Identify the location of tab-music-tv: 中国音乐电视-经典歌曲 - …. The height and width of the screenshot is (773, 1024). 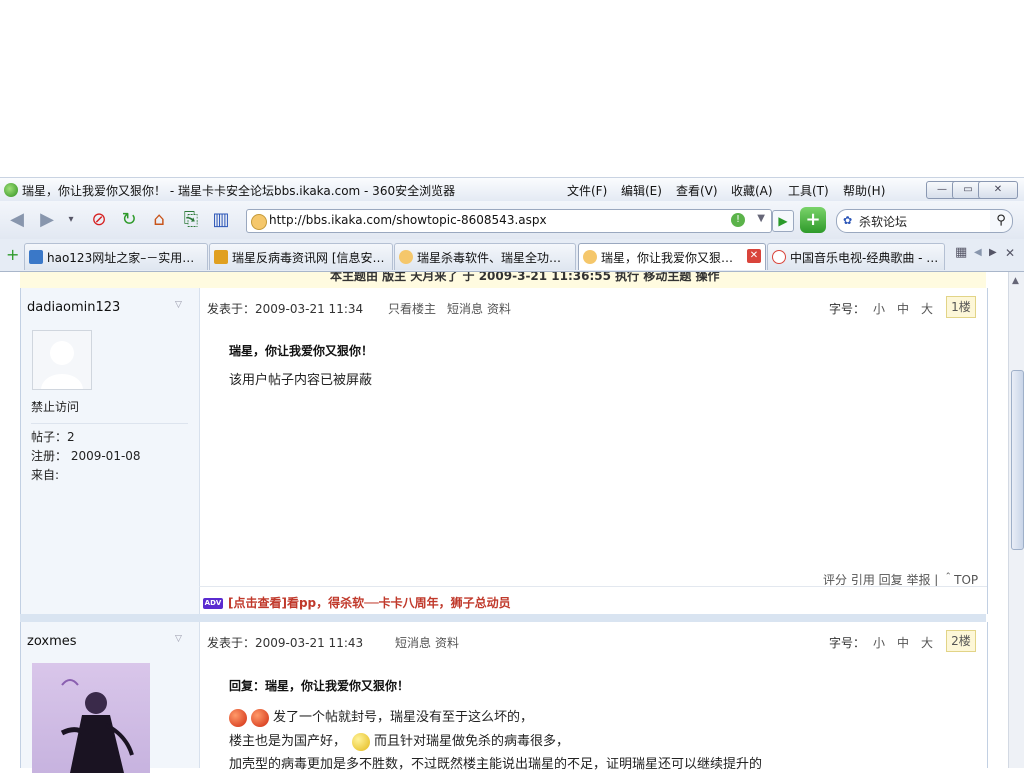
(856, 256).